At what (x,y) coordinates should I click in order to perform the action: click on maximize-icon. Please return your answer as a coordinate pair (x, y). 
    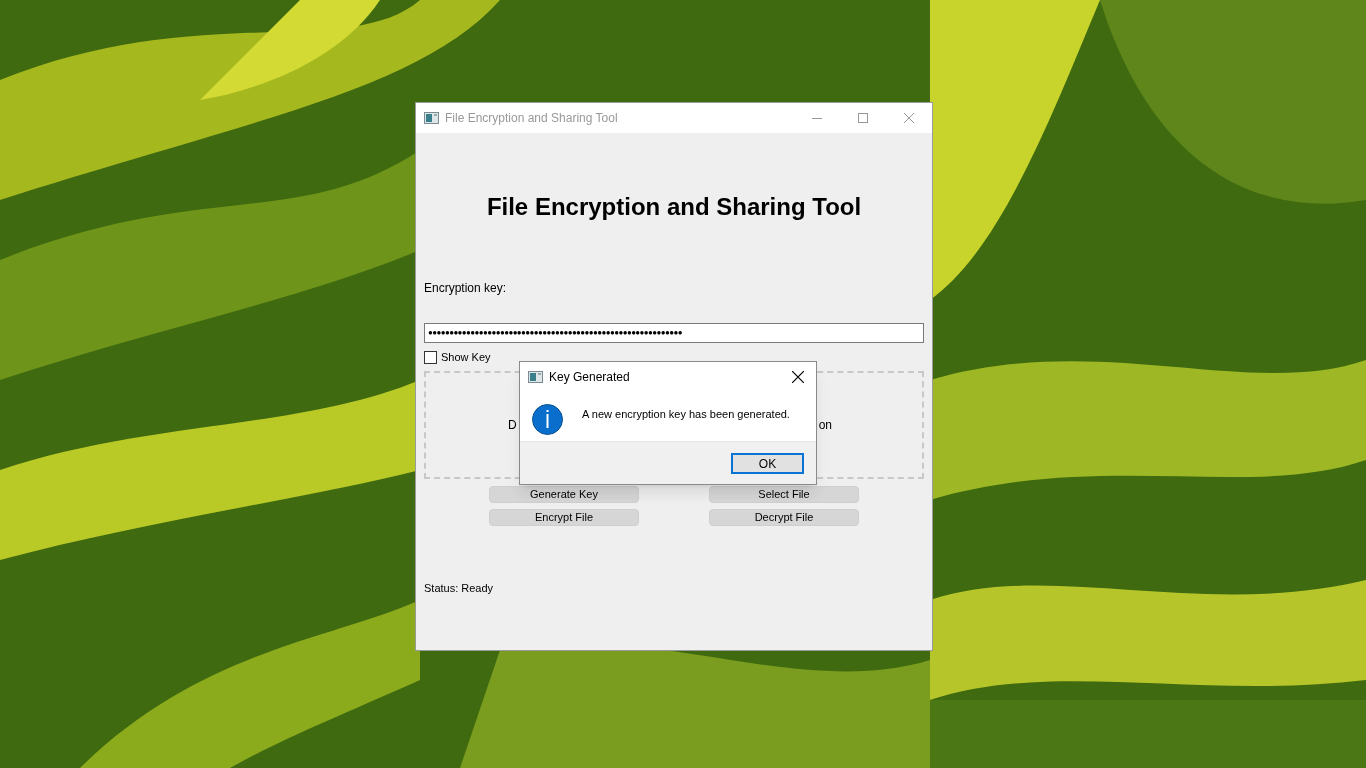
    Looking at the image, I should click on (863, 118).